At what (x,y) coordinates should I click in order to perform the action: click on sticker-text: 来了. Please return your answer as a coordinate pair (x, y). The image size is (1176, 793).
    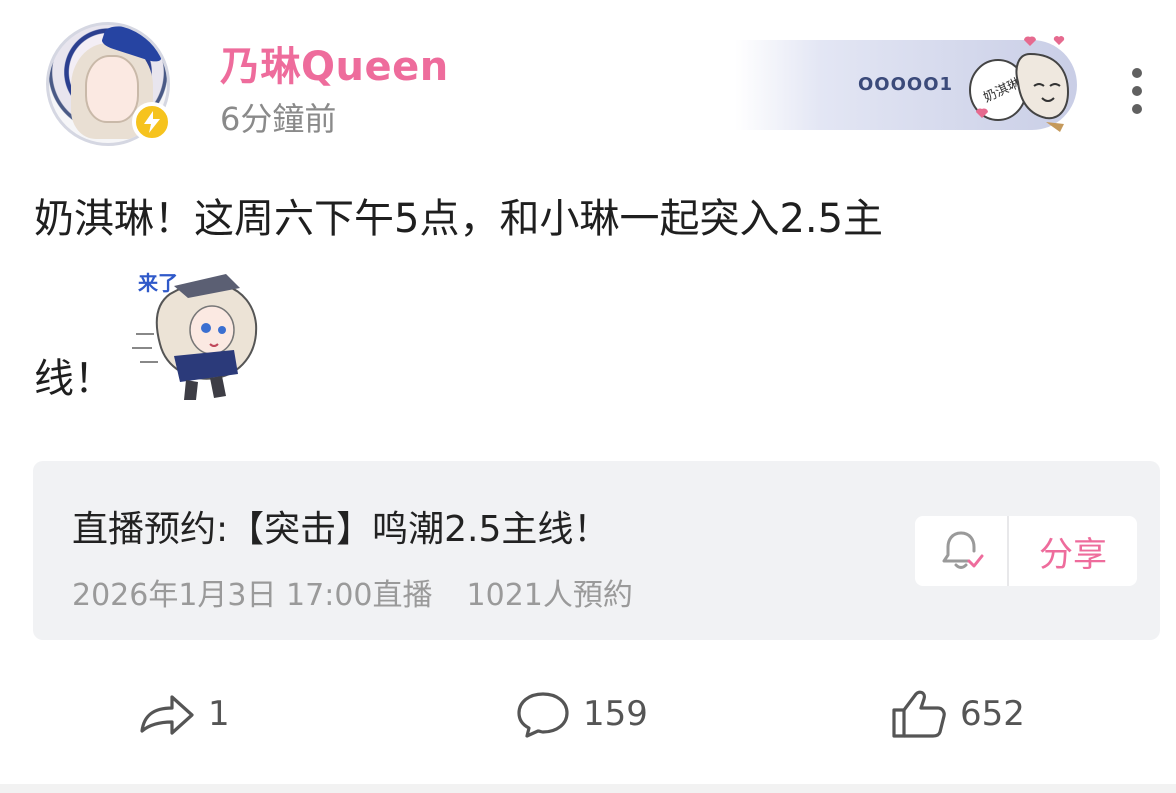
    Looking at the image, I should click on (157, 283).